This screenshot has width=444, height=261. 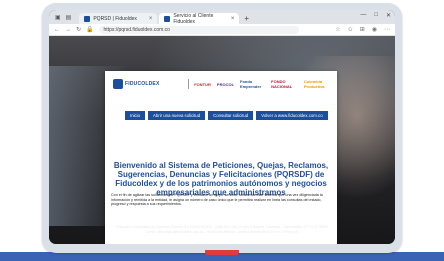 What do you see at coordinates (193, 18) in the screenshot?
I see `tab-label: Servicio al Cliente Fiduoldex` at bounding box center [193, 18].